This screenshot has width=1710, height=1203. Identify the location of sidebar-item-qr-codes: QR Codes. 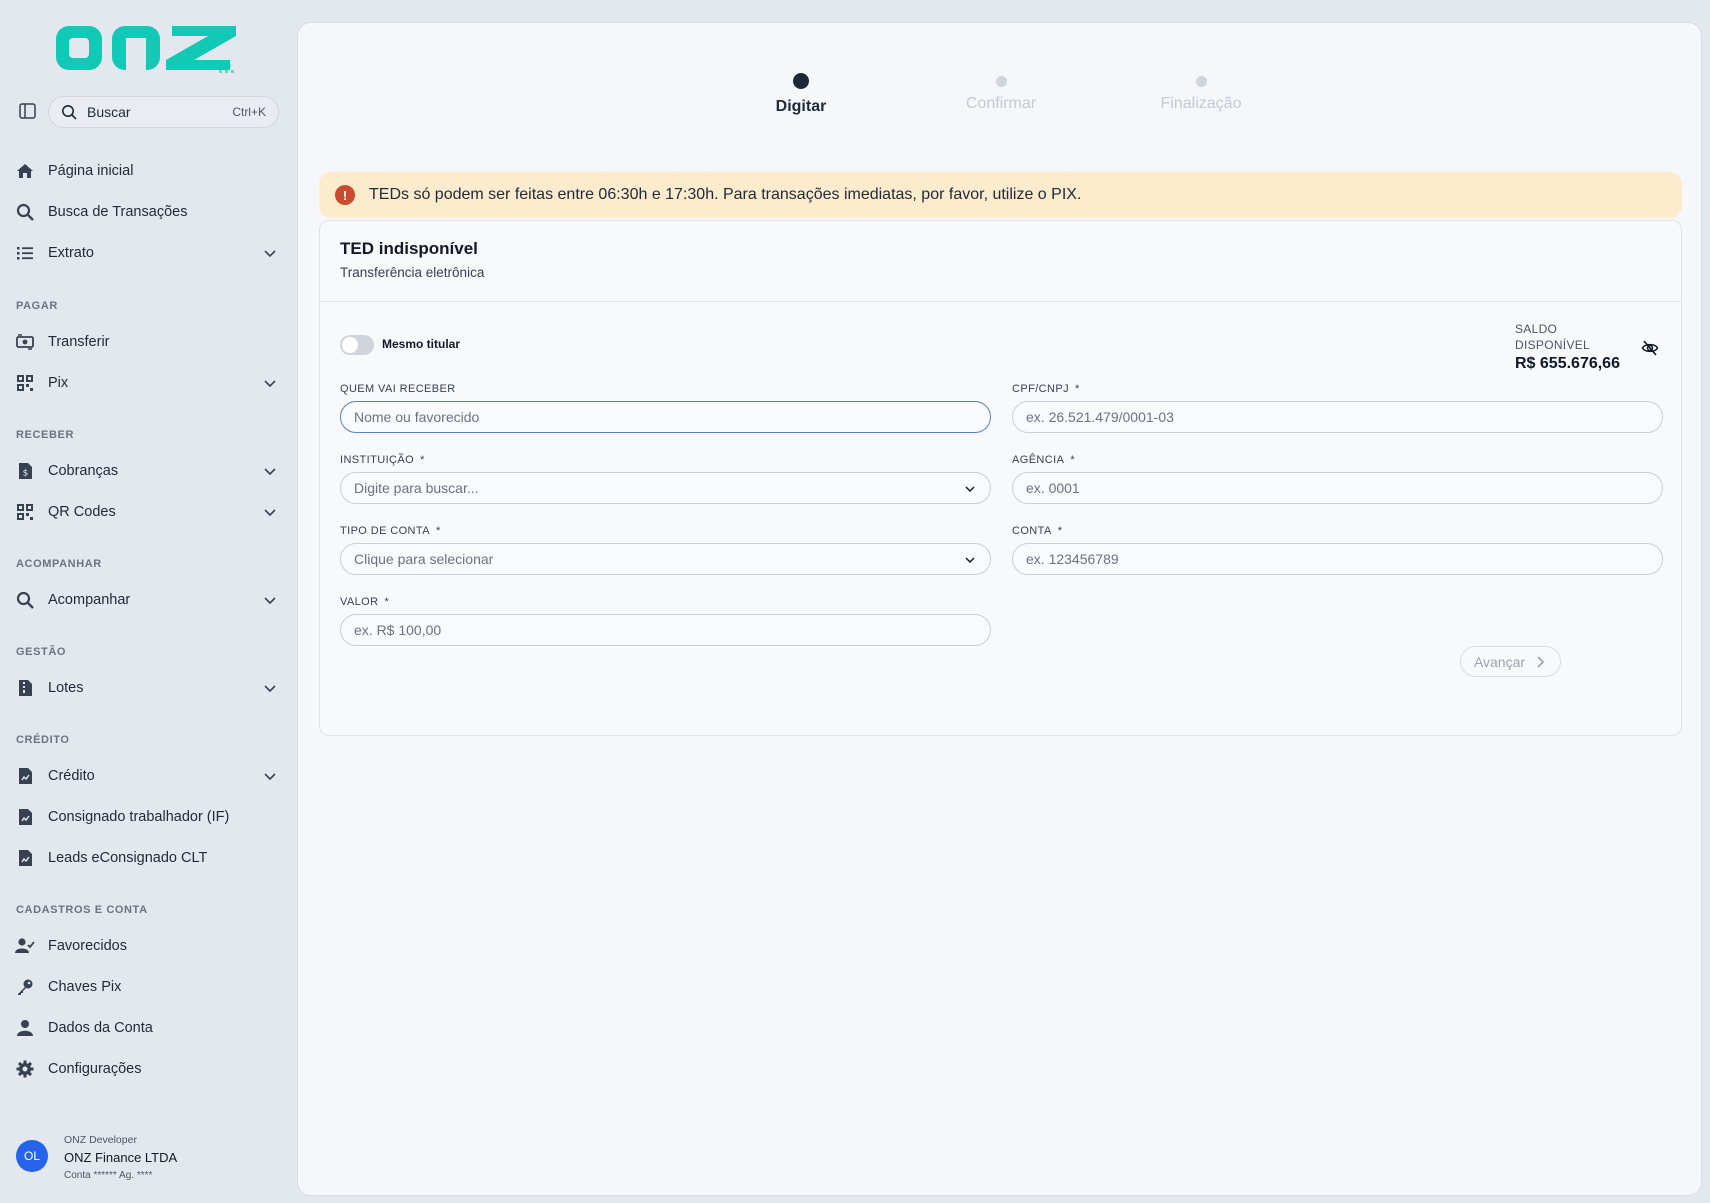
(149, 512).